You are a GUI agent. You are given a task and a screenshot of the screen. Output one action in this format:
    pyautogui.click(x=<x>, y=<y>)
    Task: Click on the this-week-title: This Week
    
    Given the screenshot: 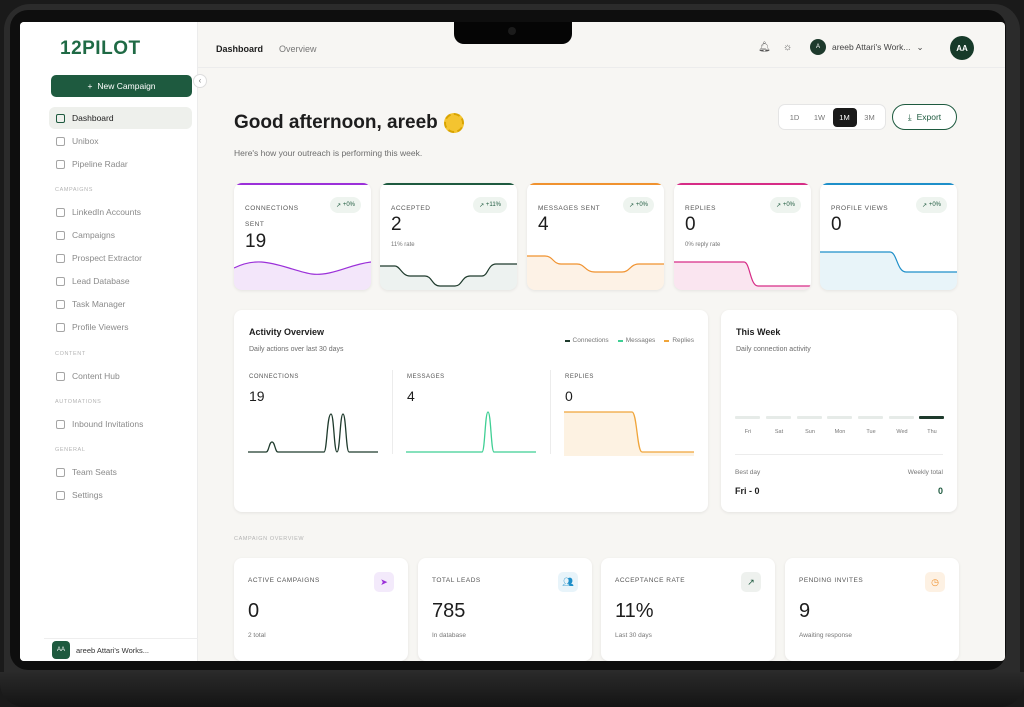 What is the action you would take?
    pyautogui.click(x=758, y=332)
    